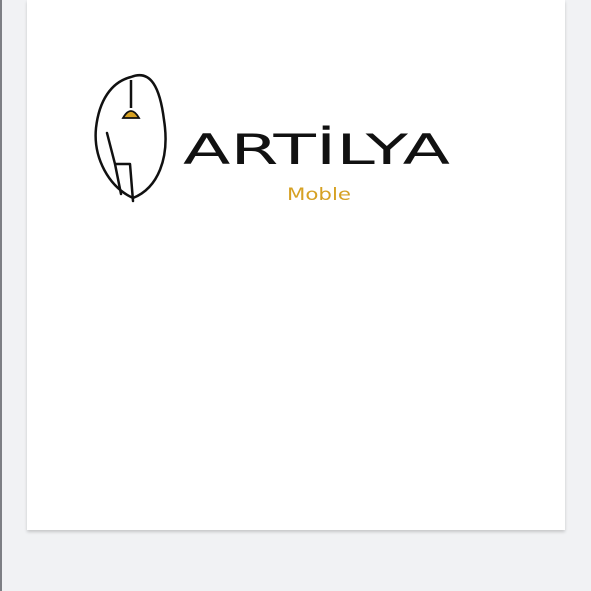 The image size is (591, 591). What do you see at coordinates (316, 149) in the screenshot?
I see `brand-name: ARTİLYA` at bounding box center [316, 149].